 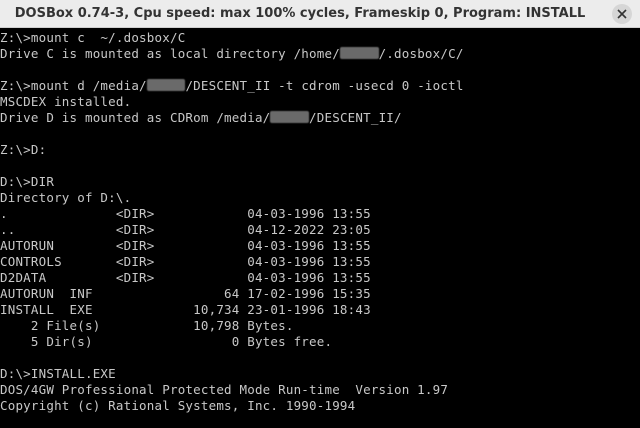 I want to click on console-line: Directory of D:\., so click(x=320, y=198).